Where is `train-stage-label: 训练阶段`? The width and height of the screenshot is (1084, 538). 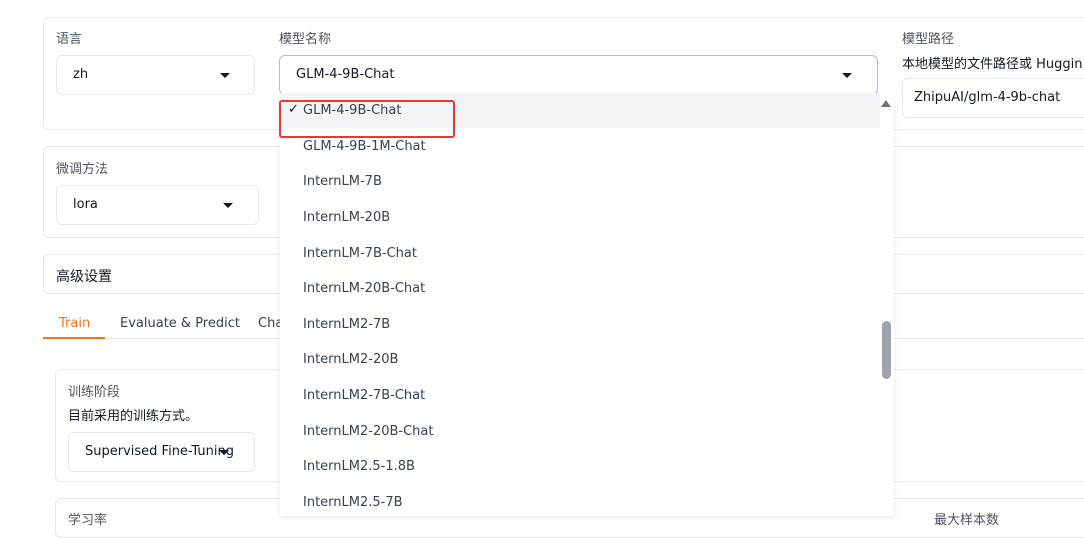
train-stage-label: 训练阶段 is located at coordinates (94, 392).